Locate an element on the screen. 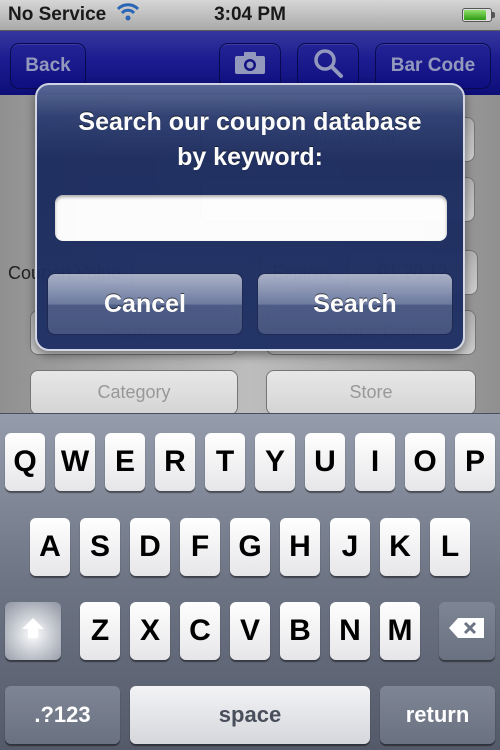 Image resolution: width=500 pixels, height=750 pixels. backspace-key is located at coordinates (467, 631).